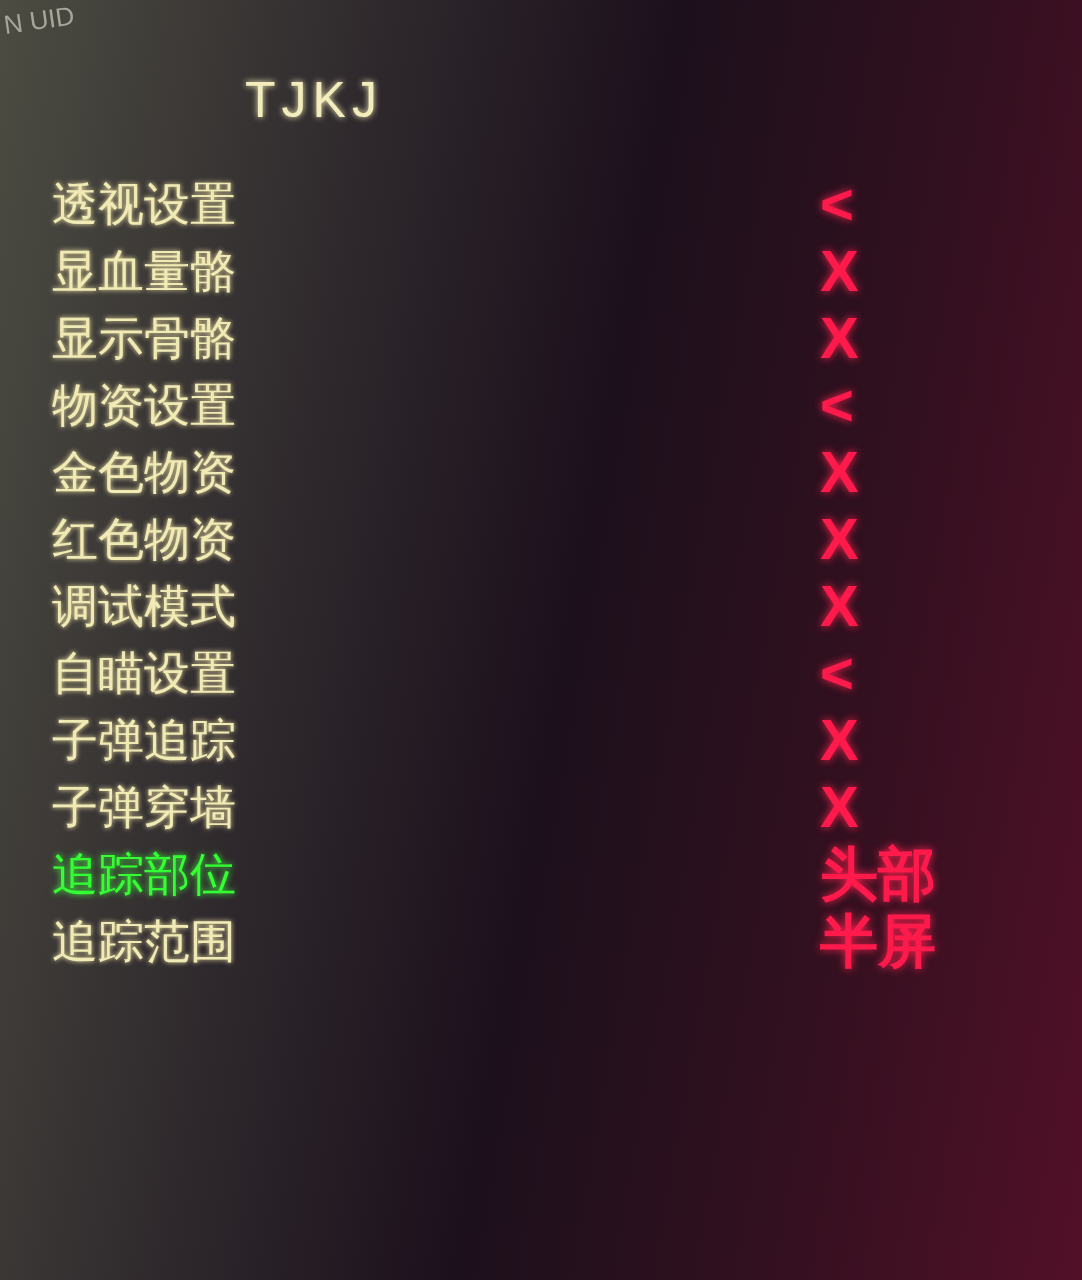 This screenshot has width=1082, height=1280. Describe the element at coordinates (144, 538) in the screenshot. I see `menu-item: 红色物资` at that location.